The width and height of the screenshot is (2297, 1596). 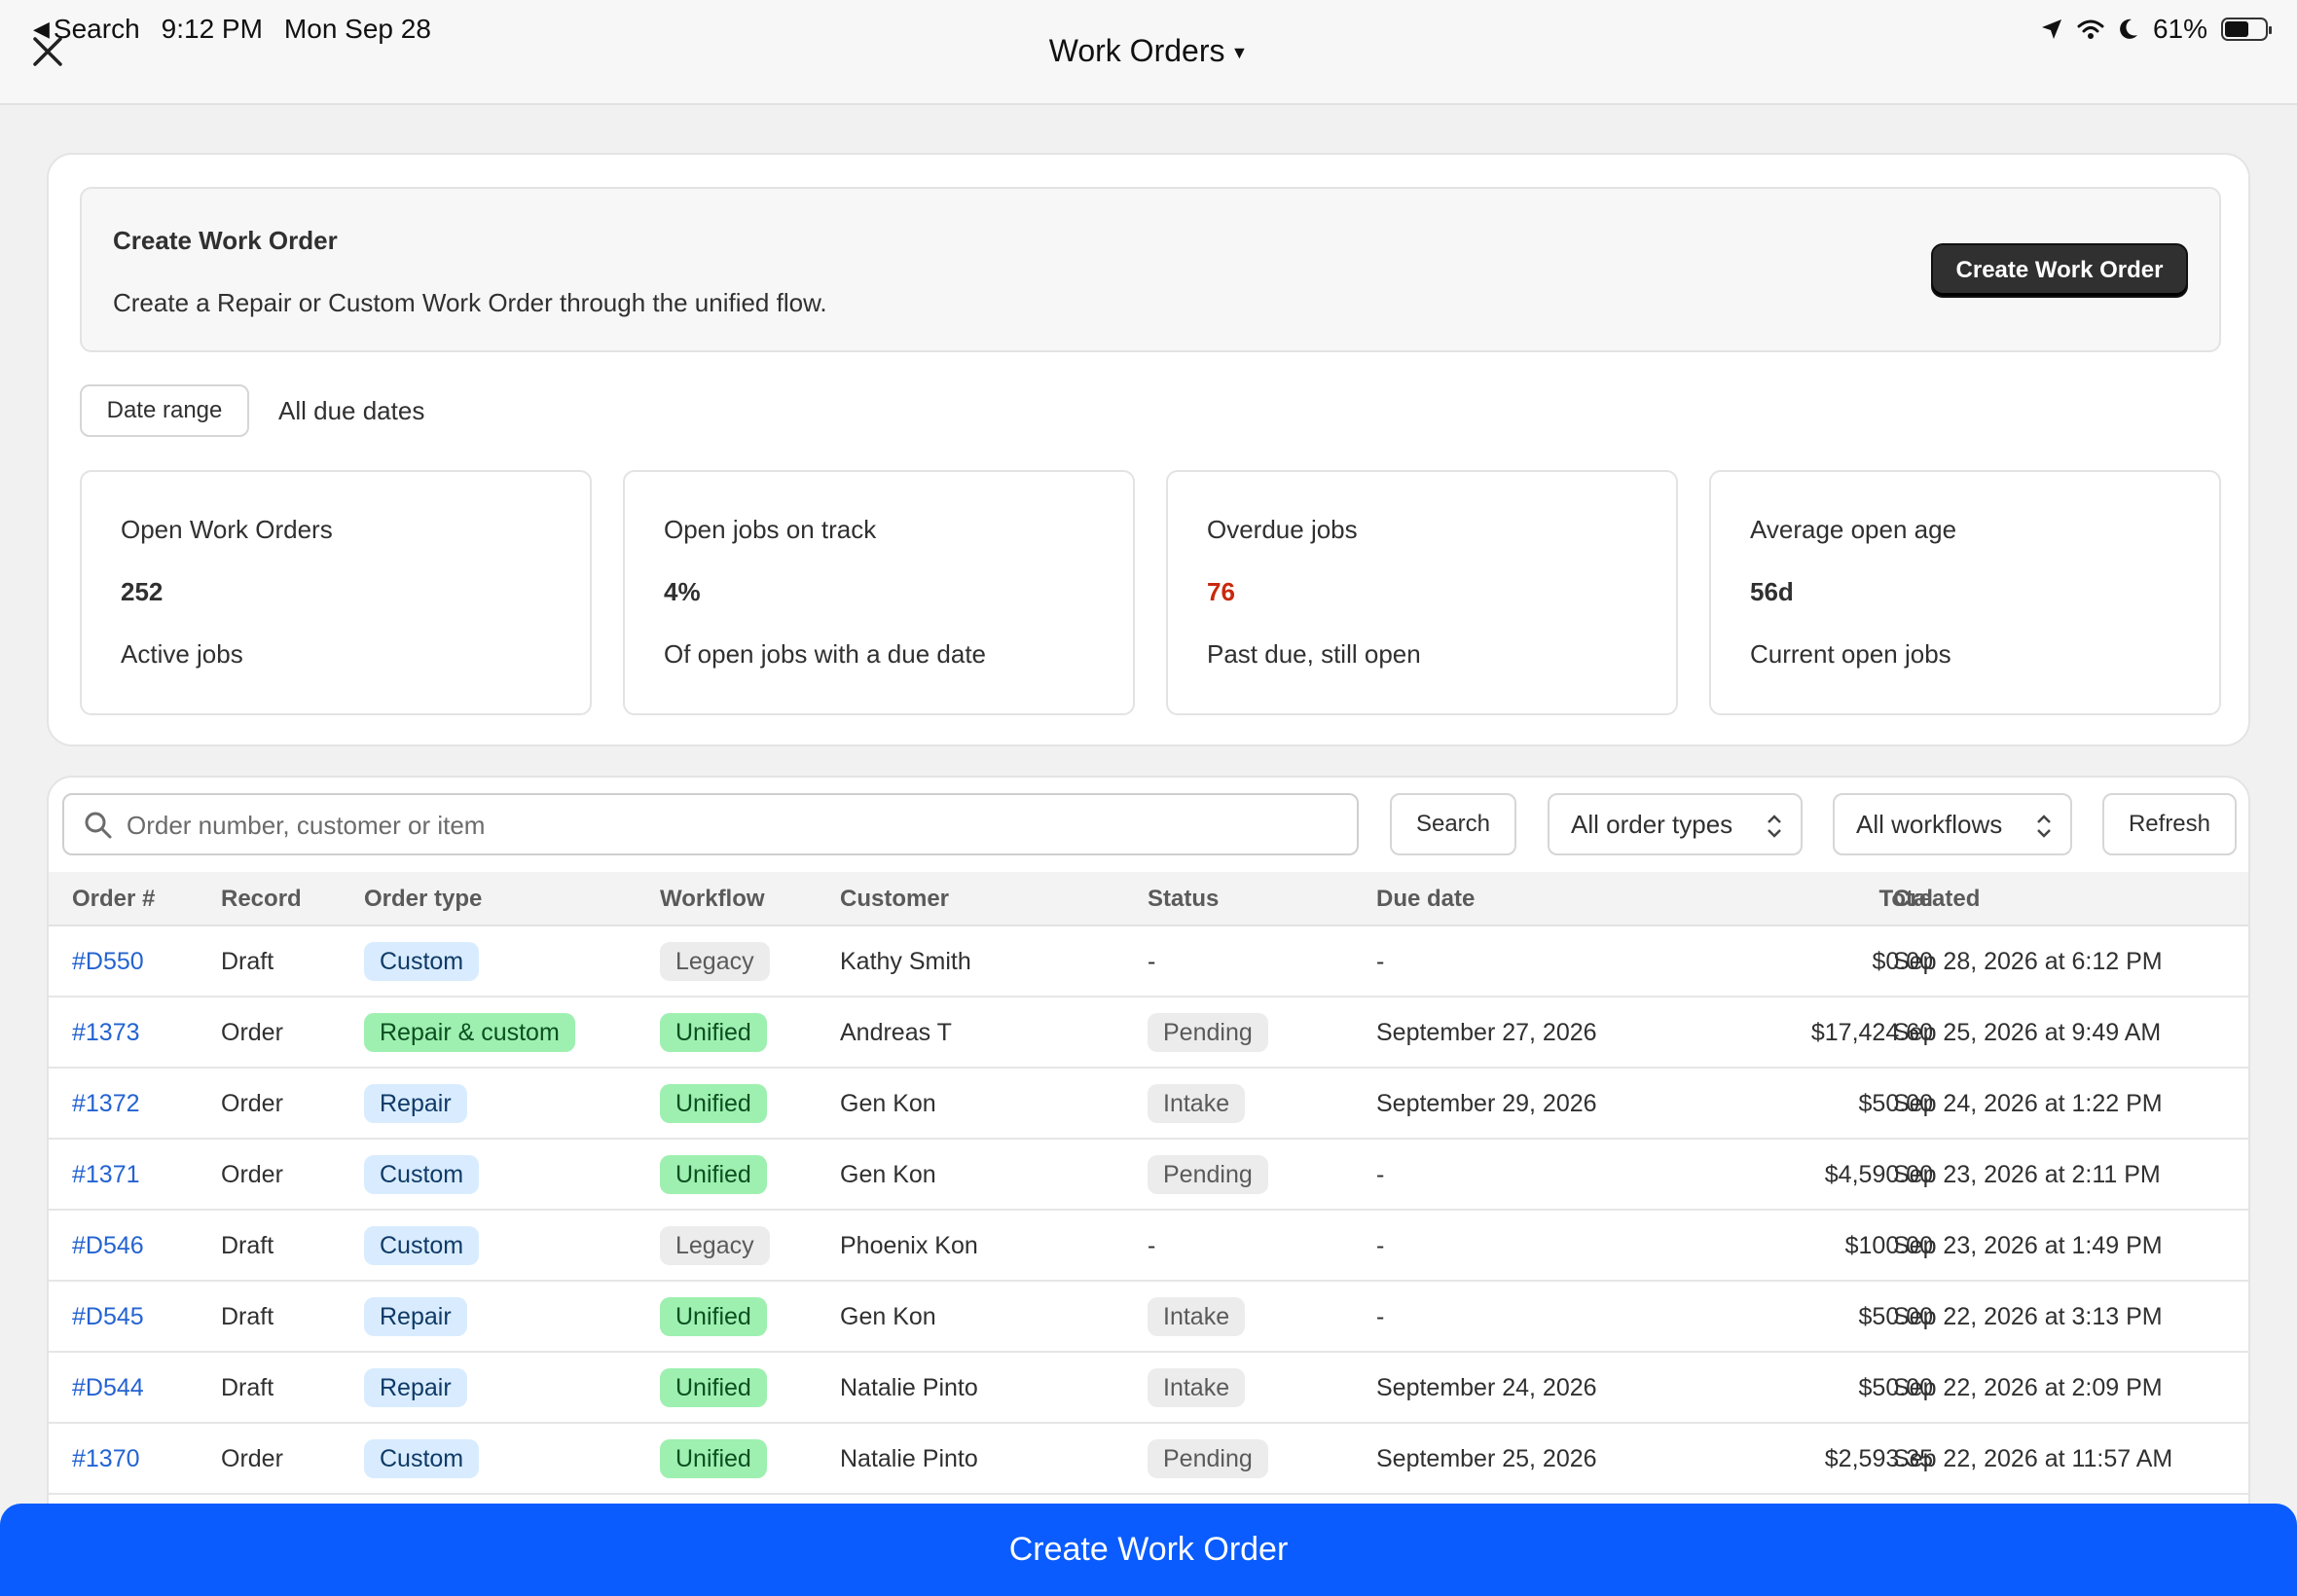 What do you see at coordinates (2027, 1175) in the screenshot?
I see `created-cell: Sep 23, 2026 at 2:11 PM` at bounding box center [2027, 1175].